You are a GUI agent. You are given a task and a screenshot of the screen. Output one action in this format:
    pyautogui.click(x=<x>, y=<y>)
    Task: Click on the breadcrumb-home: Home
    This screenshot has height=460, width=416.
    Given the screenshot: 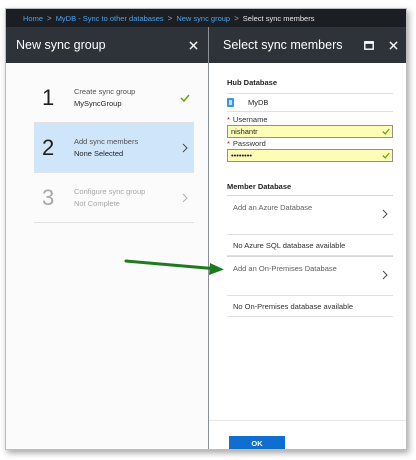 What is the action you would take?
    pyautogui.click(x=33, y=18)
    